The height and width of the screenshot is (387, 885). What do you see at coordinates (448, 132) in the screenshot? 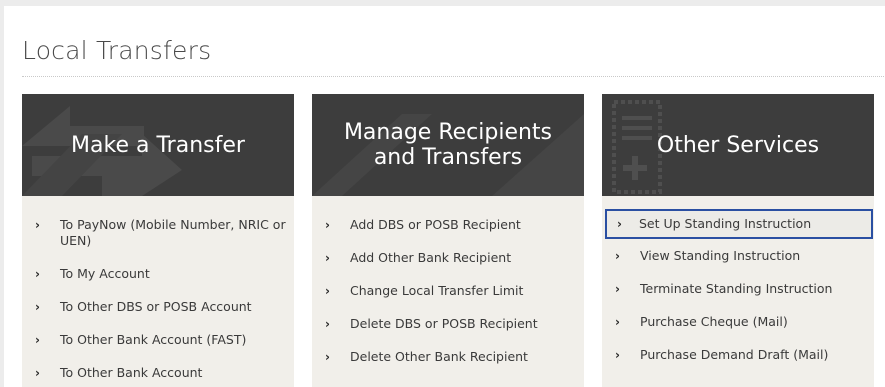
I see `manage-recipients-heading-line1: Manage Recipients` at bounding box center [448, 132].